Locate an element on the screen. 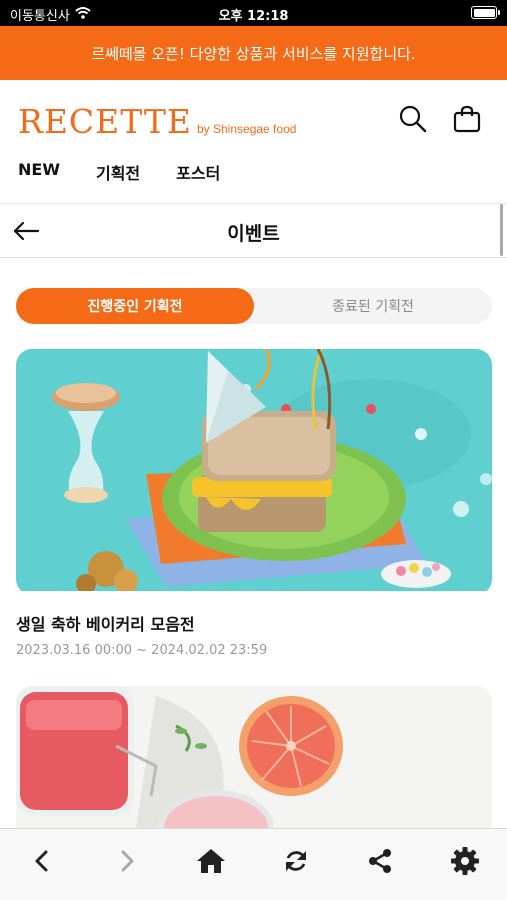 The width and height of the screenshot is (507, 900). logo-tagline: by Shinsegae food is located at coordinates (247, 129).